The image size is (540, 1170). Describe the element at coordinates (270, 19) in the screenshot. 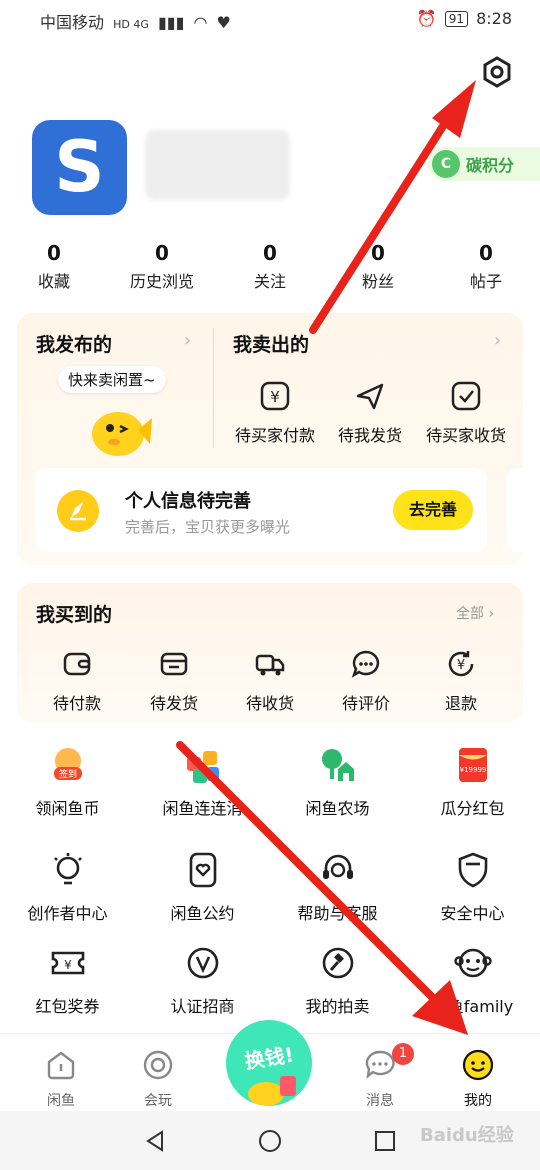

I see `status-bar: 中国移动 HD 4G ▮▮▮ ◠ ♥ ⏰ 91 8:28` at that location.